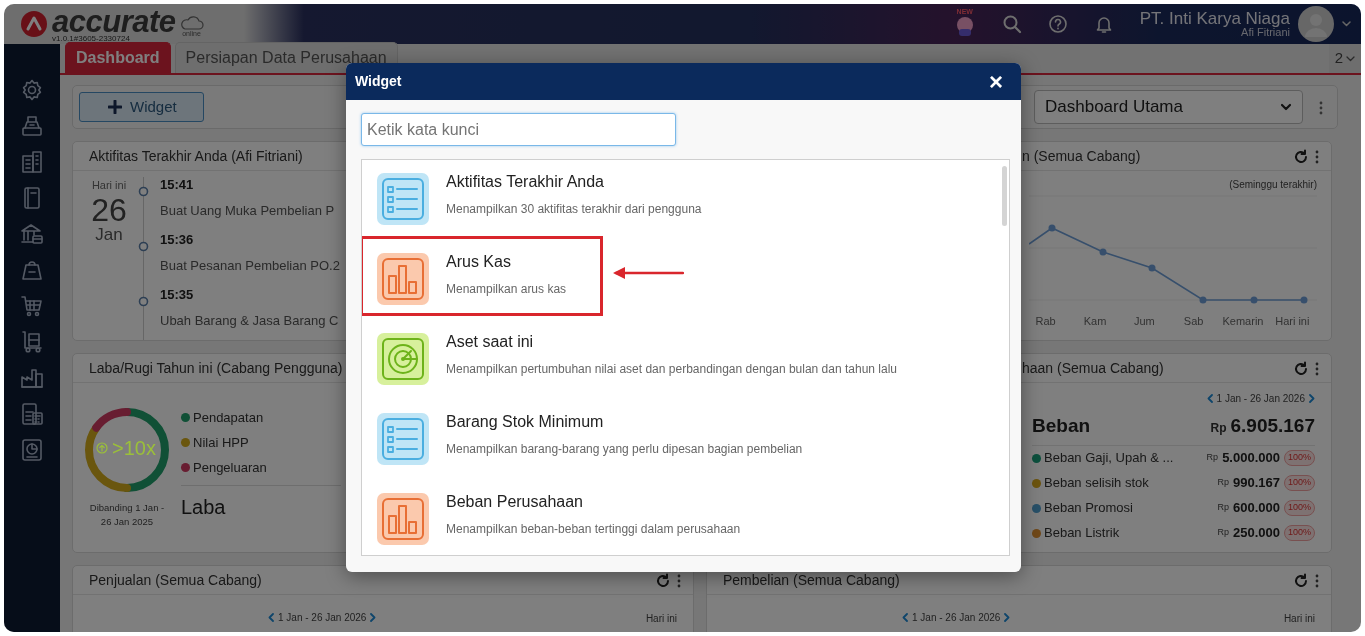 This screenshot has height=636, width=1365. Describe the element at coordinates (1011, 24) in the screenshot. I see `search-icon` at that location.